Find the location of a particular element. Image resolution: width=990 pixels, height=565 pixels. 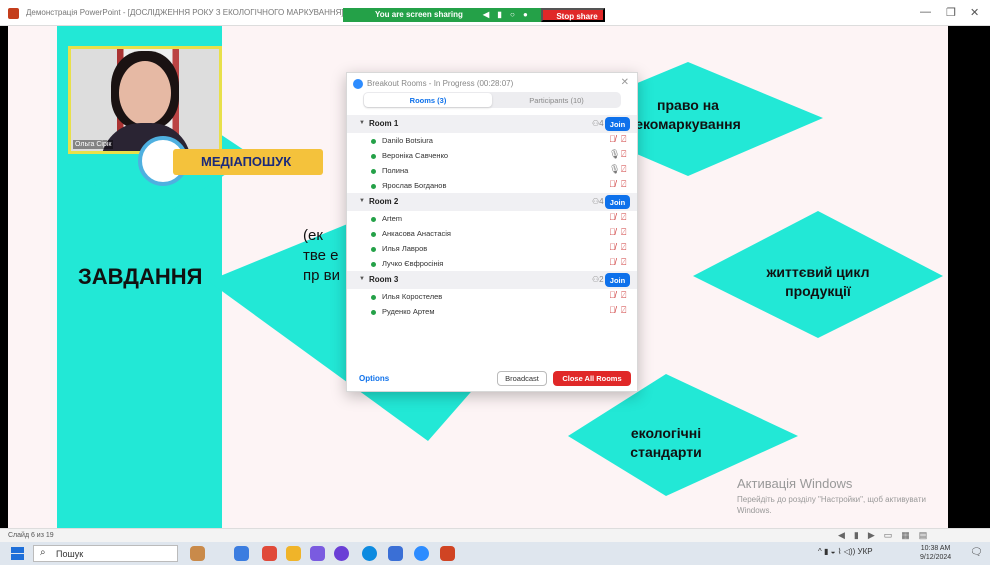

mic-on-icon: 🎙 is located at coordinates (615, 154).